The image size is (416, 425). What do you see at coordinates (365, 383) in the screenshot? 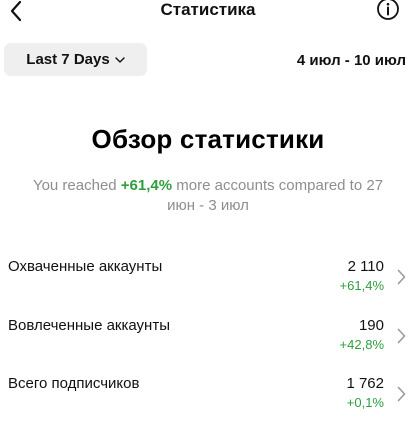
I see `metric-value: 1 762` at bounding box center [365, 383].